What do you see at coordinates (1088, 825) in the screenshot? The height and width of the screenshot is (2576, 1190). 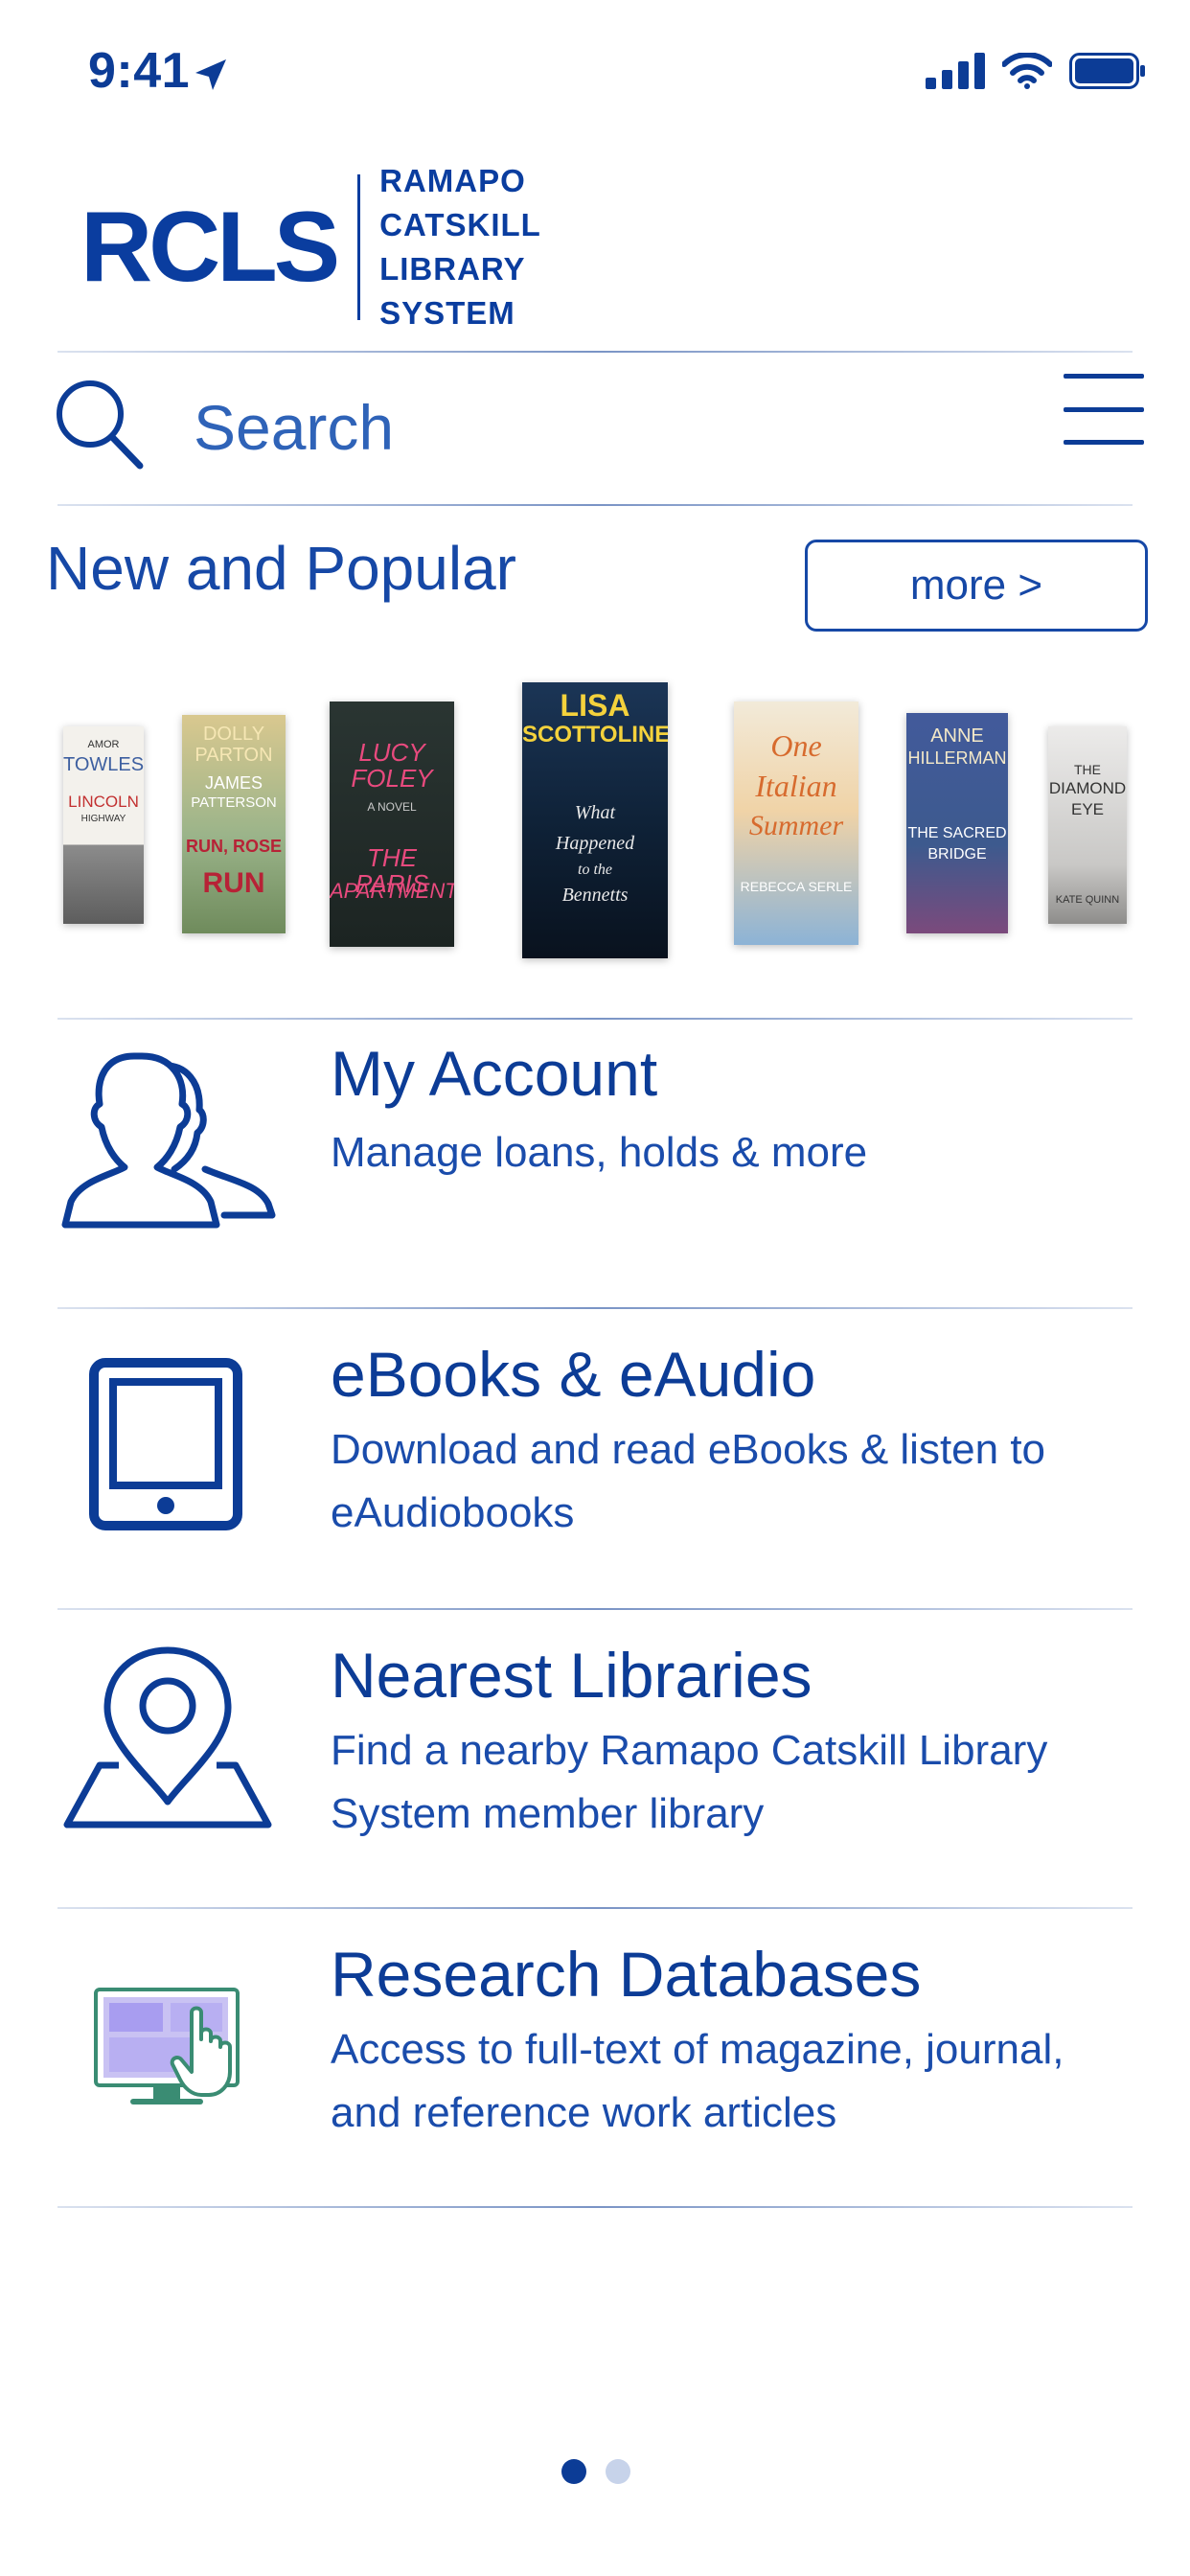 I see `book-cover: THE DIAMOND EYE KATE QUINN` at bounding box center [1088, 825].